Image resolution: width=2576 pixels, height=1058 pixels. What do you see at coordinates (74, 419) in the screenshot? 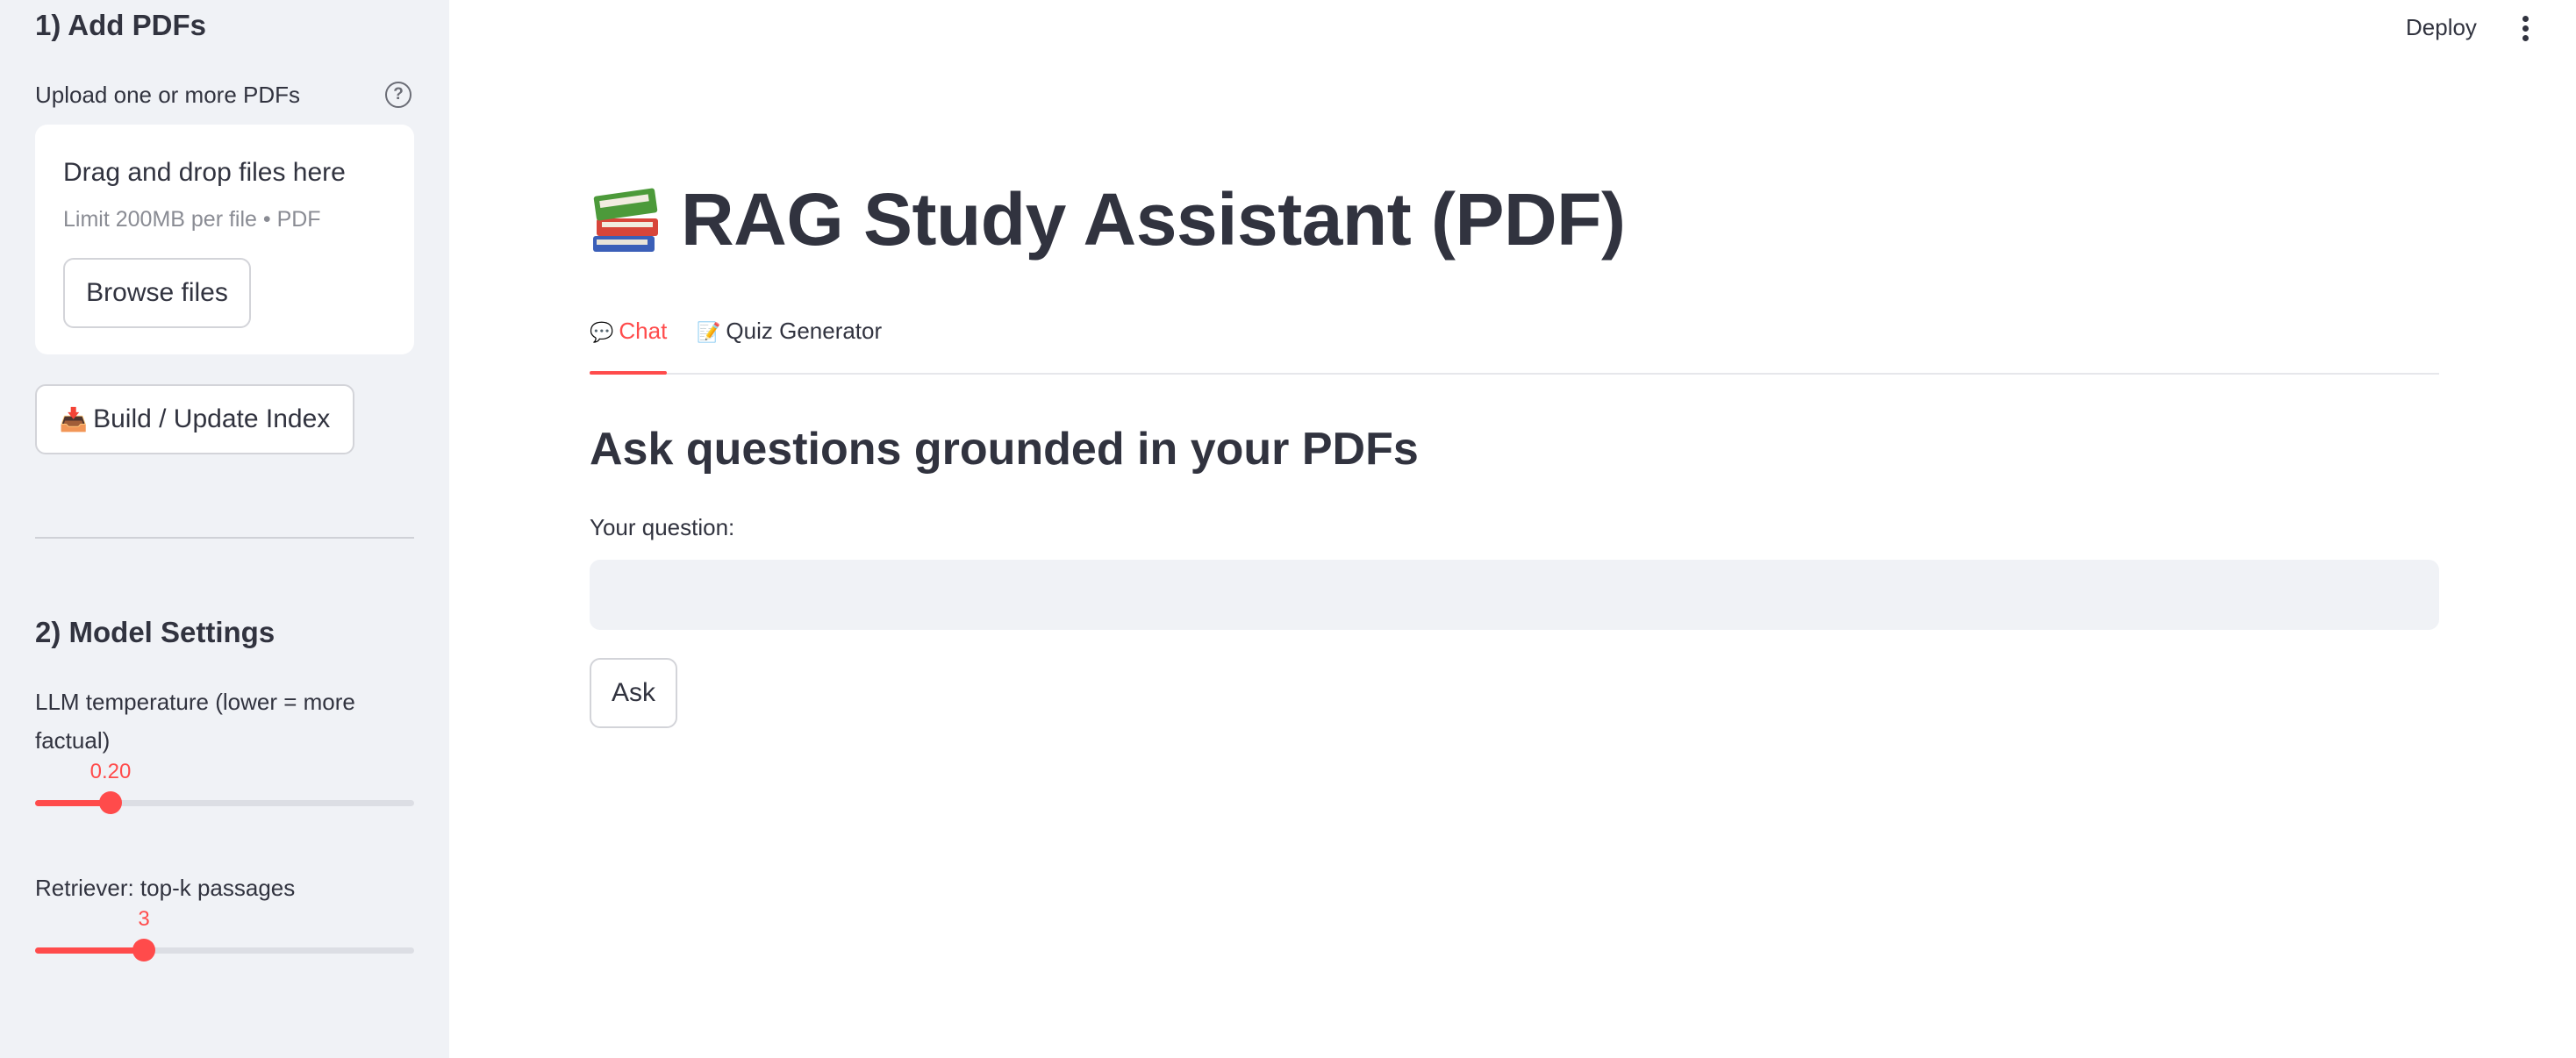
I see `inbox-tray-icon: 📥` at bounding box center [74, 419].